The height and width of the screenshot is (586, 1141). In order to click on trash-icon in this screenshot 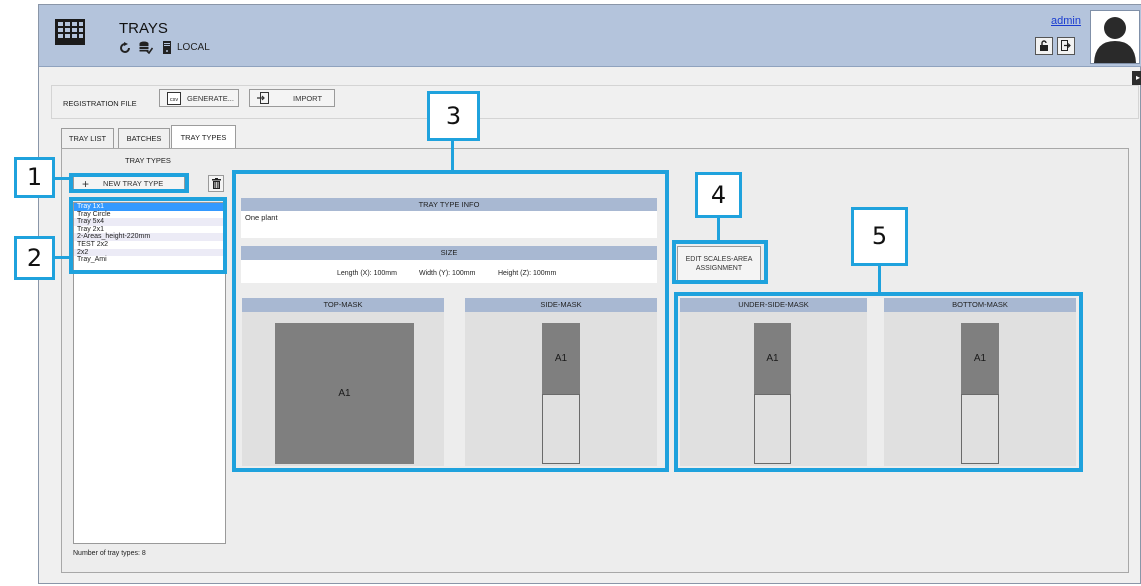, I will do `click(216, 183)`.